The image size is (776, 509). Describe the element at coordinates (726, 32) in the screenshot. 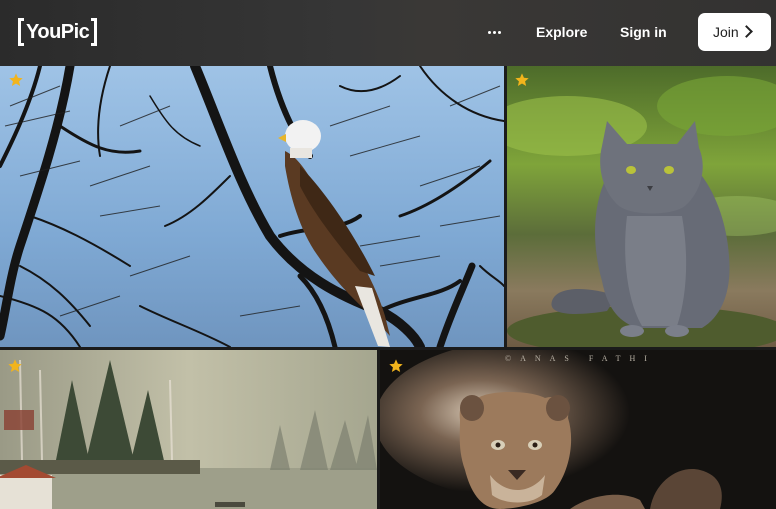

I see `join-button-label: Join` at that location.